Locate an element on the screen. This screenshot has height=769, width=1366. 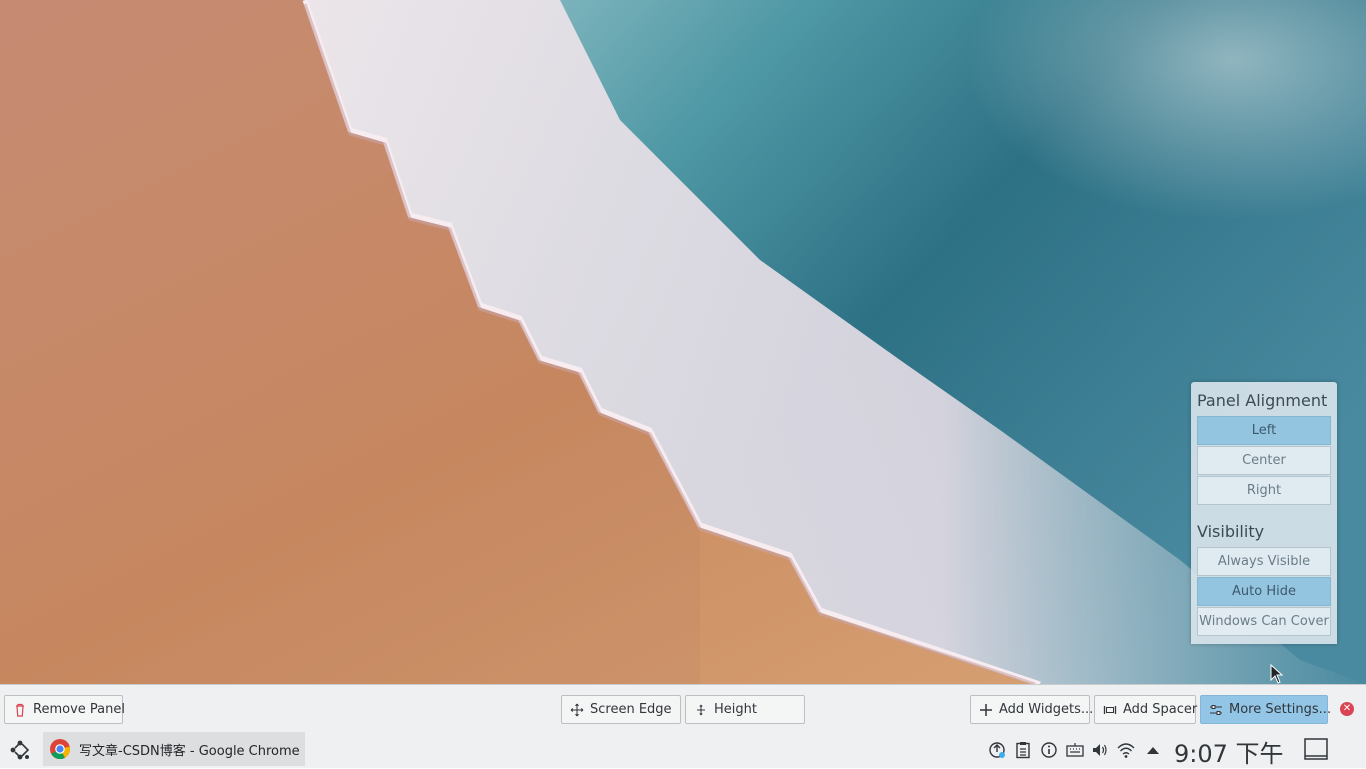
visibility-heading: Visibility is located at coordinates (1231, 531).